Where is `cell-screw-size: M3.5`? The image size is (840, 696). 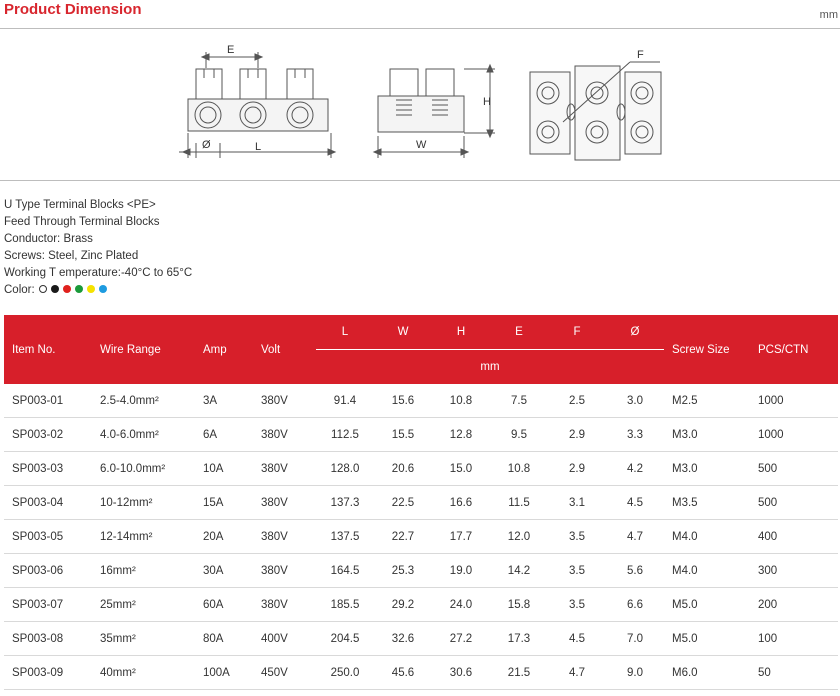
cell-screw-size: M3.5 is located at coordinates (707, 502).